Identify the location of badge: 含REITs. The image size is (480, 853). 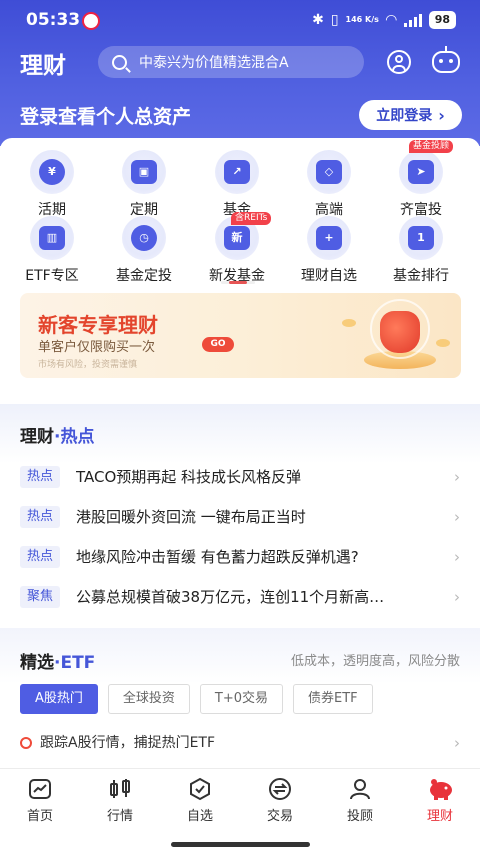
(251, 218).